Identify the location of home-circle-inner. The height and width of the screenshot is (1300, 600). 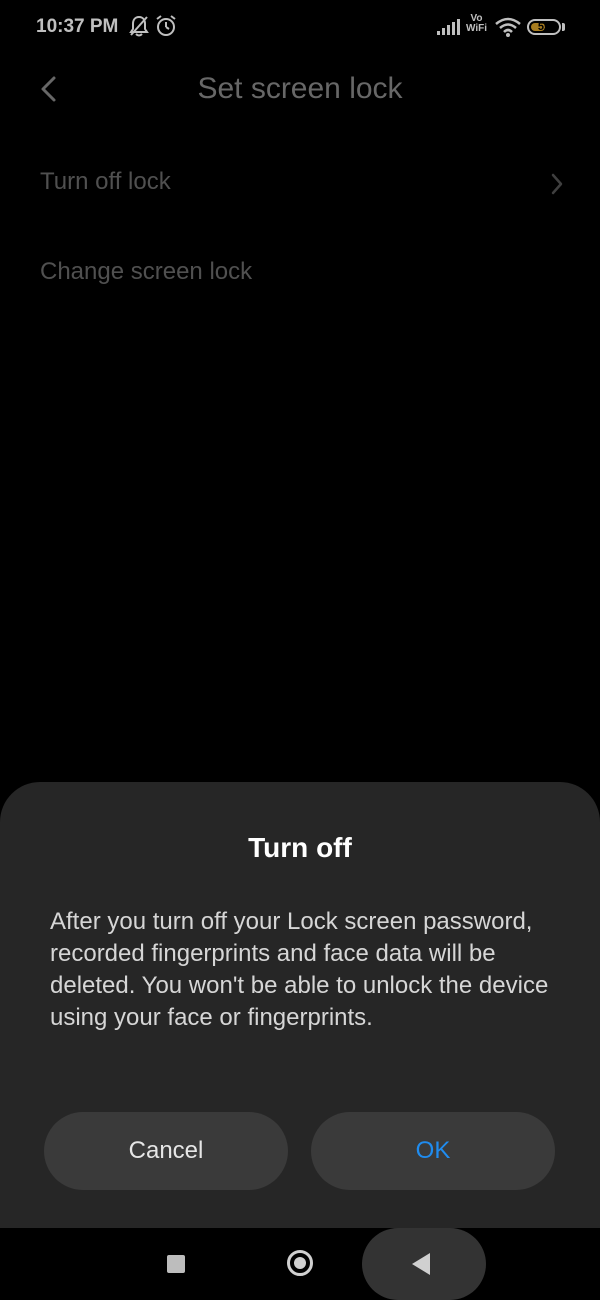
(300, 1263).